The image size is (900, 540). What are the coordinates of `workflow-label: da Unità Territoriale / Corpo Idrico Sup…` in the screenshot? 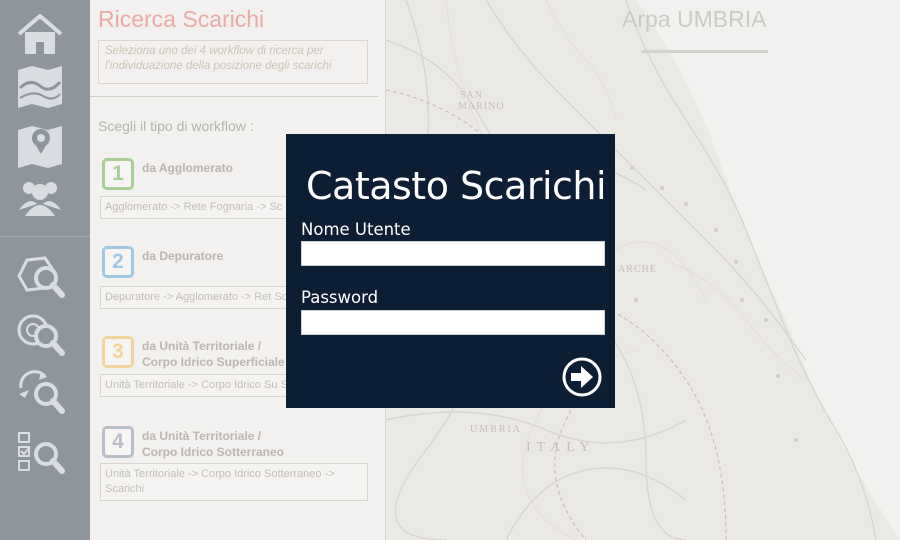 It's located at (213, 354).